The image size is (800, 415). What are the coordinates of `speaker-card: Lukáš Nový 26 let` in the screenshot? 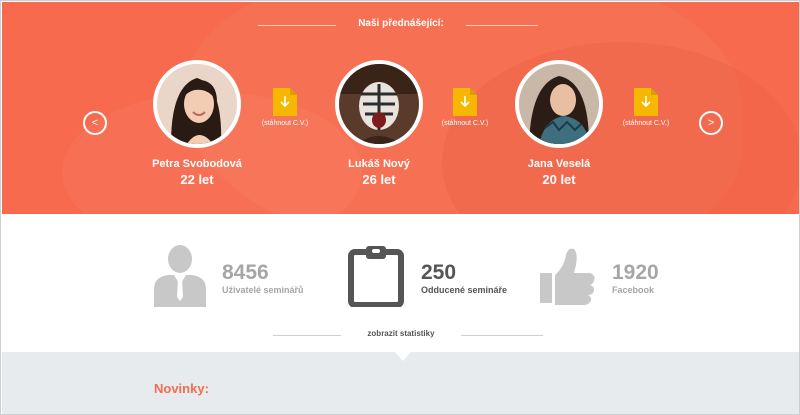 It's located at (379, 123).